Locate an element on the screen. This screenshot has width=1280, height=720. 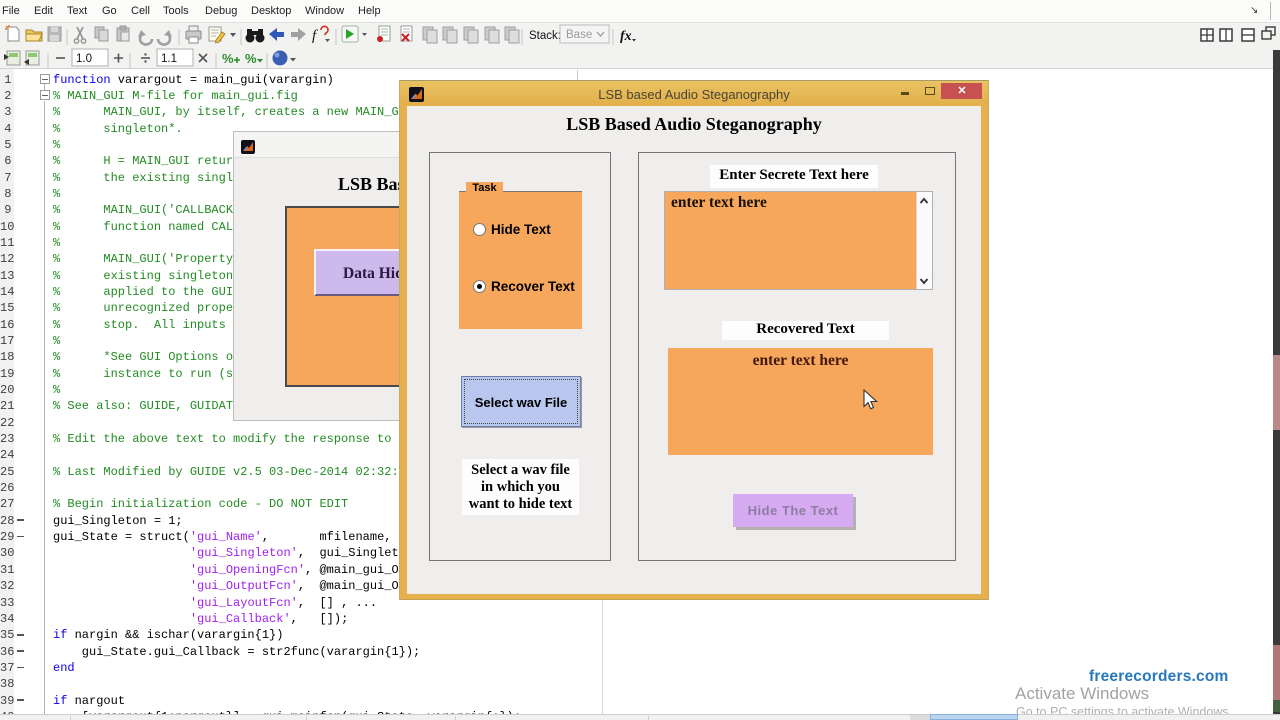
svg-text: f is located at coordinates (315, 36).